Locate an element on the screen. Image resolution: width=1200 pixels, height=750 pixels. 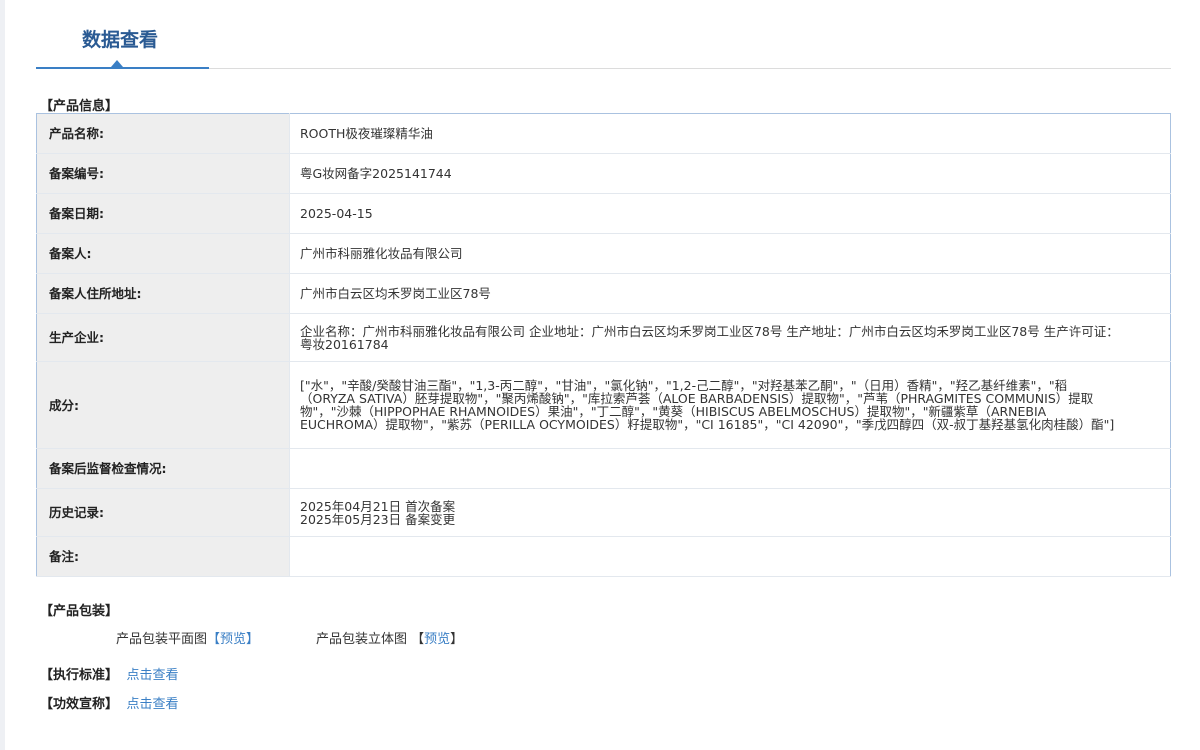
tab-bar: 数据查看 is located at coordinates (603, 34).